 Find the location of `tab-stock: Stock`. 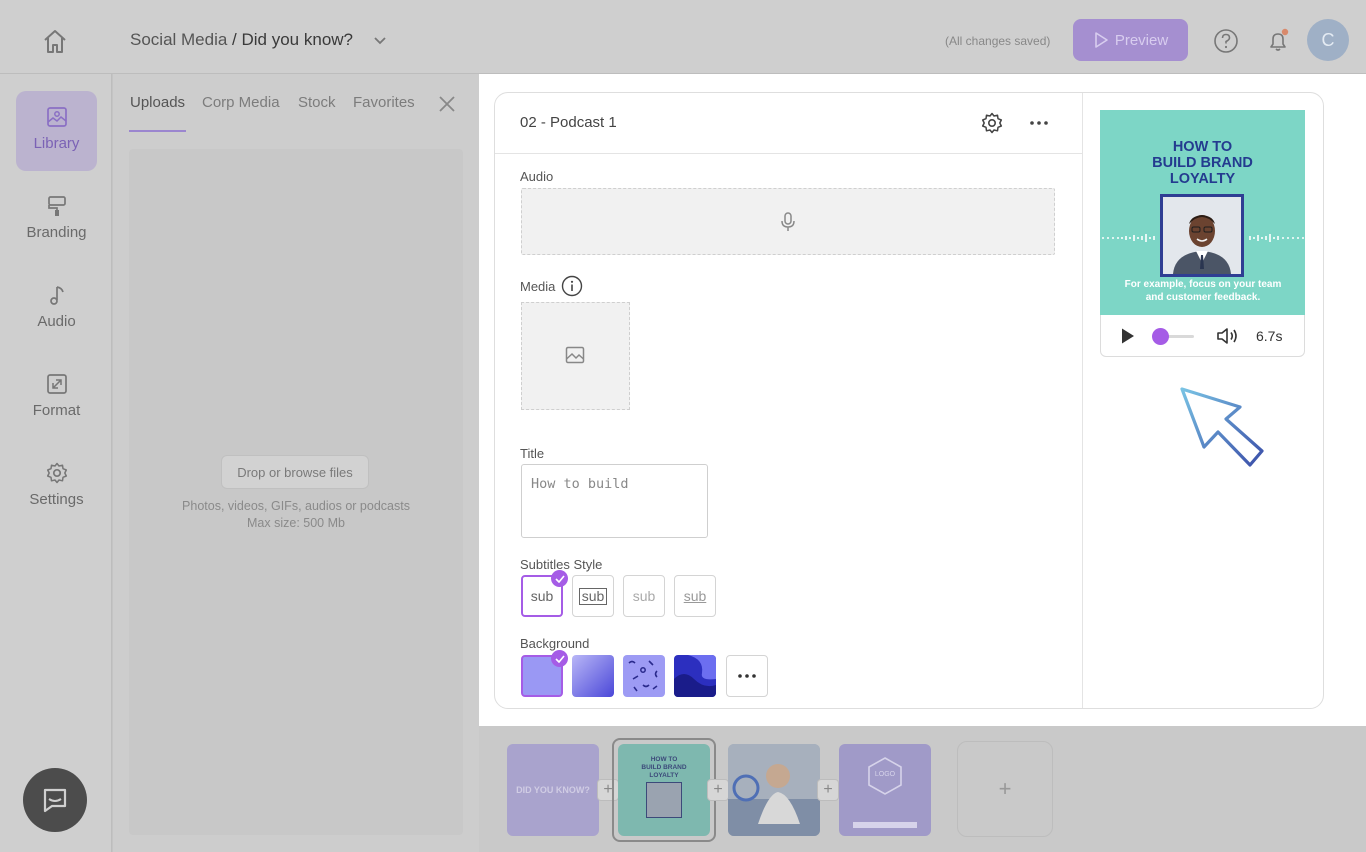

tab-stock: Stock is located at coordinates (317, 102).